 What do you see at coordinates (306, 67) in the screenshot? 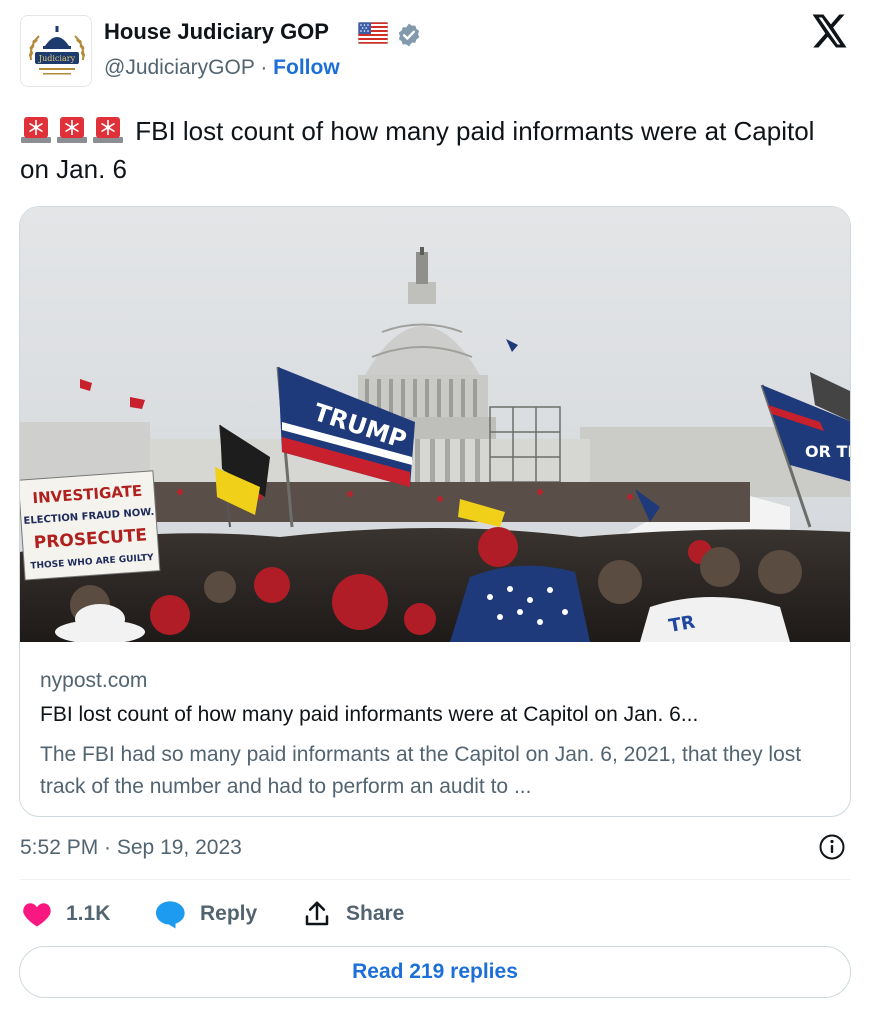
I see `follow-link: Follow` at bounding box center [306, 67].